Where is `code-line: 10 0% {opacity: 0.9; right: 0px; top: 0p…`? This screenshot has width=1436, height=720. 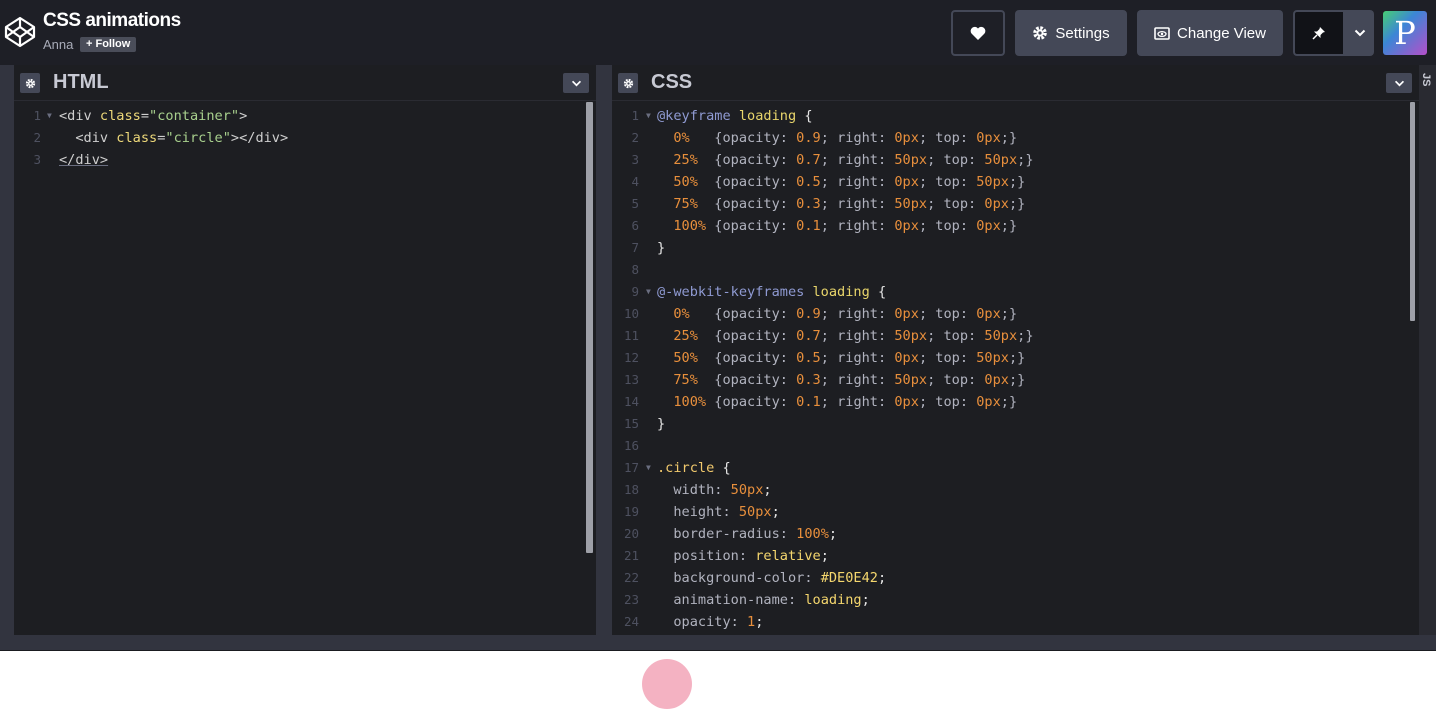 code-line: 10 0% {opacity: 0.9; right: 0px; top: 0p… is located at coordinates (1015, 314).